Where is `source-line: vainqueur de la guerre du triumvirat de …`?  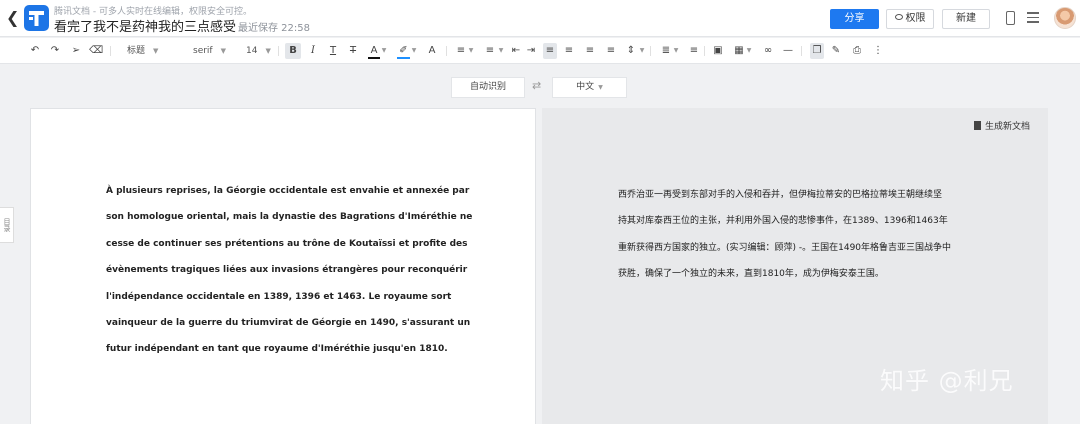 source-line: vainqueur de la guerre du triumvirat de … is located at coordinates (288, 322).